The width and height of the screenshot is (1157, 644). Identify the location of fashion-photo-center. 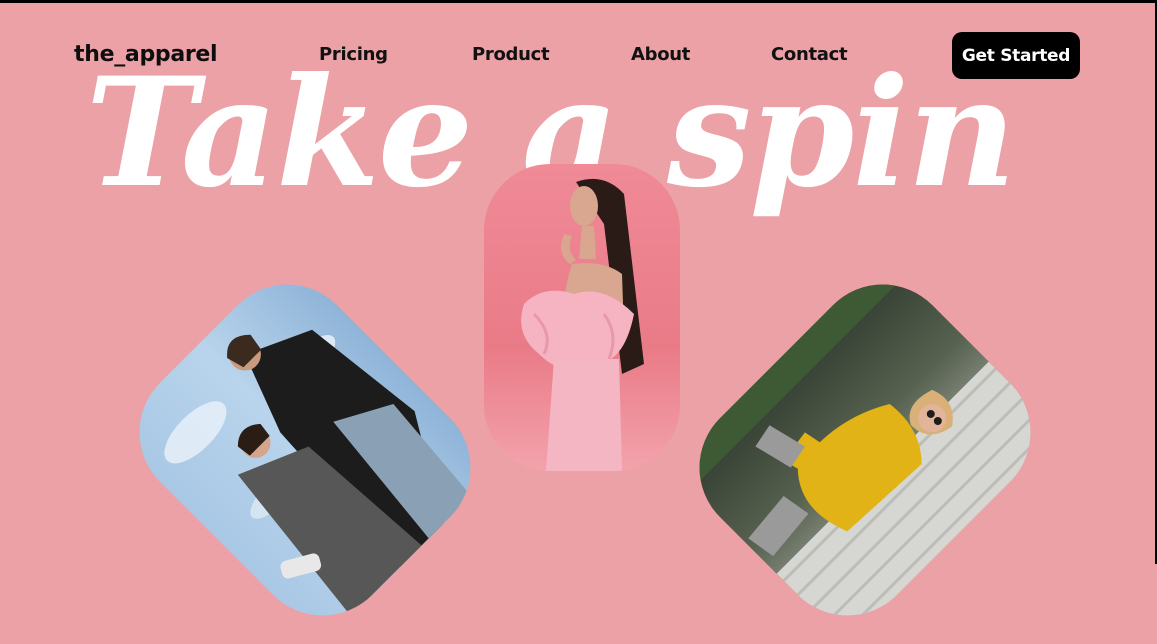
(582, 317).